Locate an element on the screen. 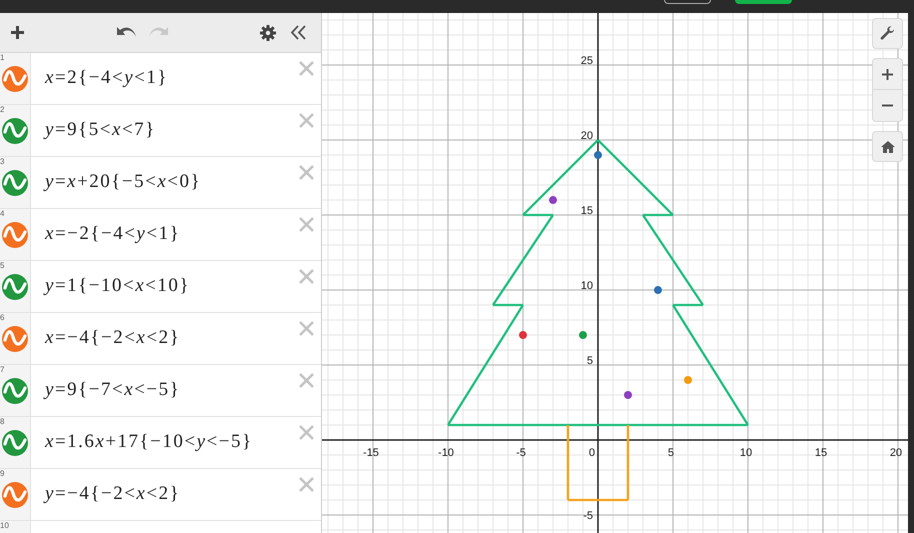 The image size is (914, 533). row-number: 2 is located at coordinates (2, 109).